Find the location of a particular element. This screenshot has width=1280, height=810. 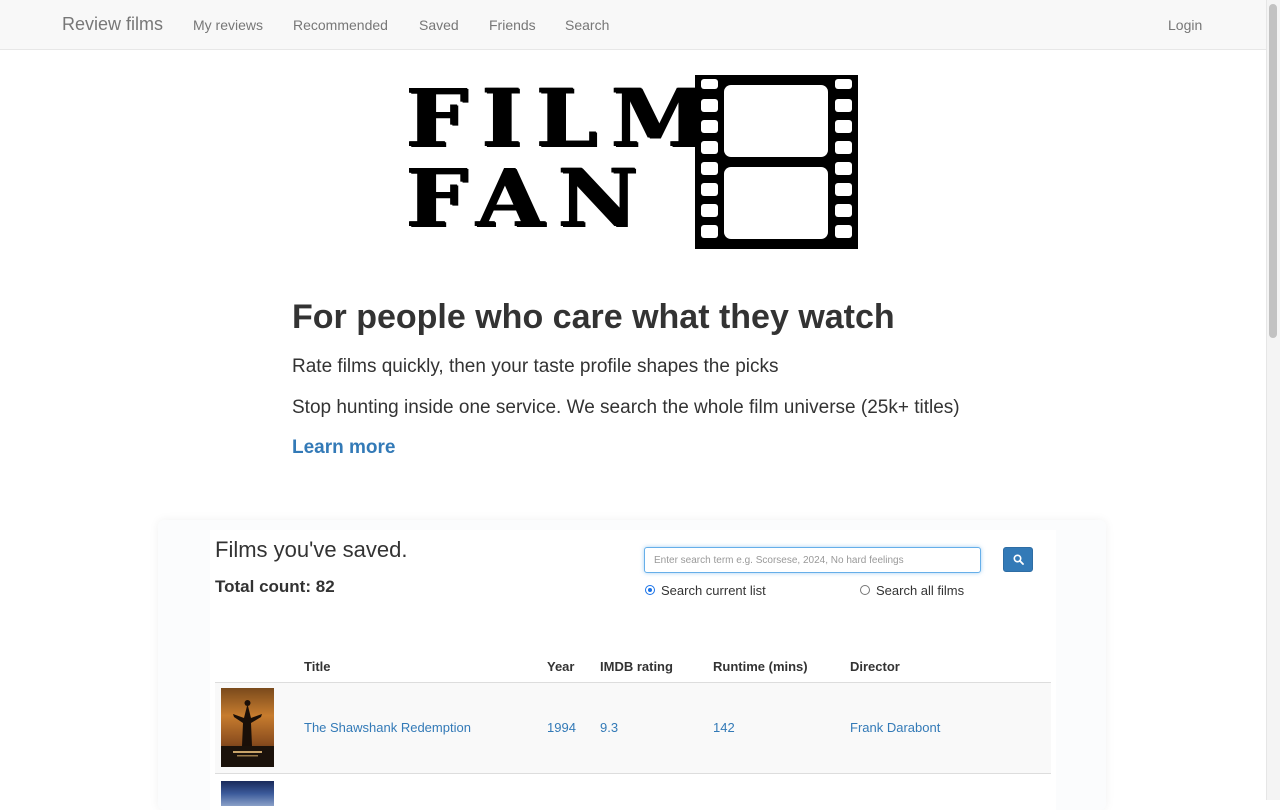

search-button is located at coordinates (1018, 559).